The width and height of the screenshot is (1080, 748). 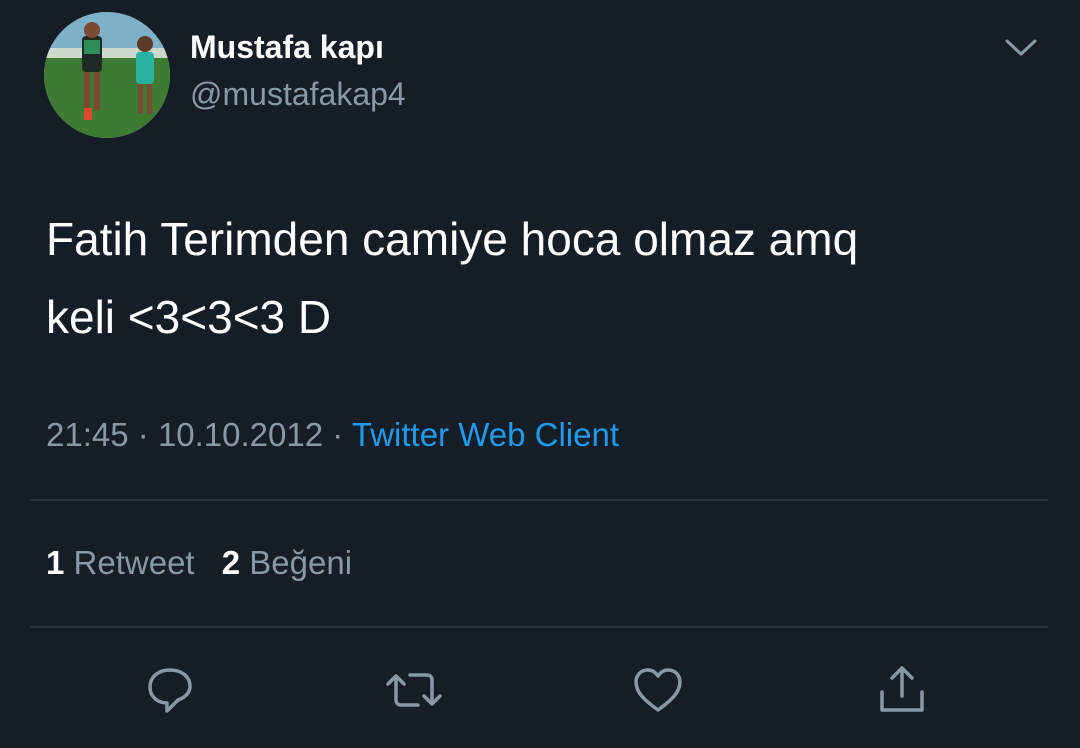 I want to click on retweet-button, so click(x=414, y=692).